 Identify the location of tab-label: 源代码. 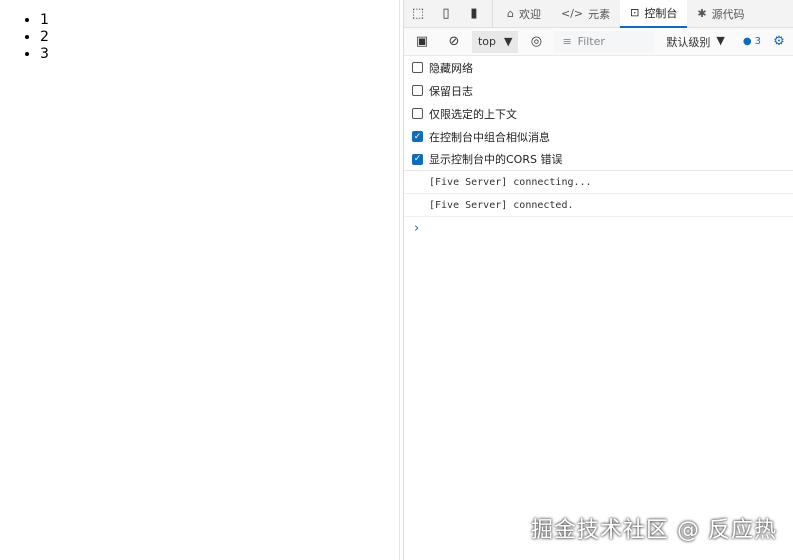
(728, 14).